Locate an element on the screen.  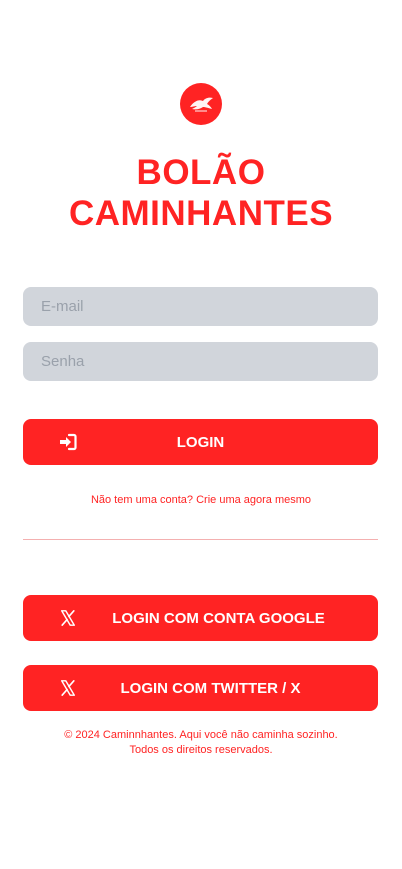
sign-in-icon is located at coordinates (68, 442).